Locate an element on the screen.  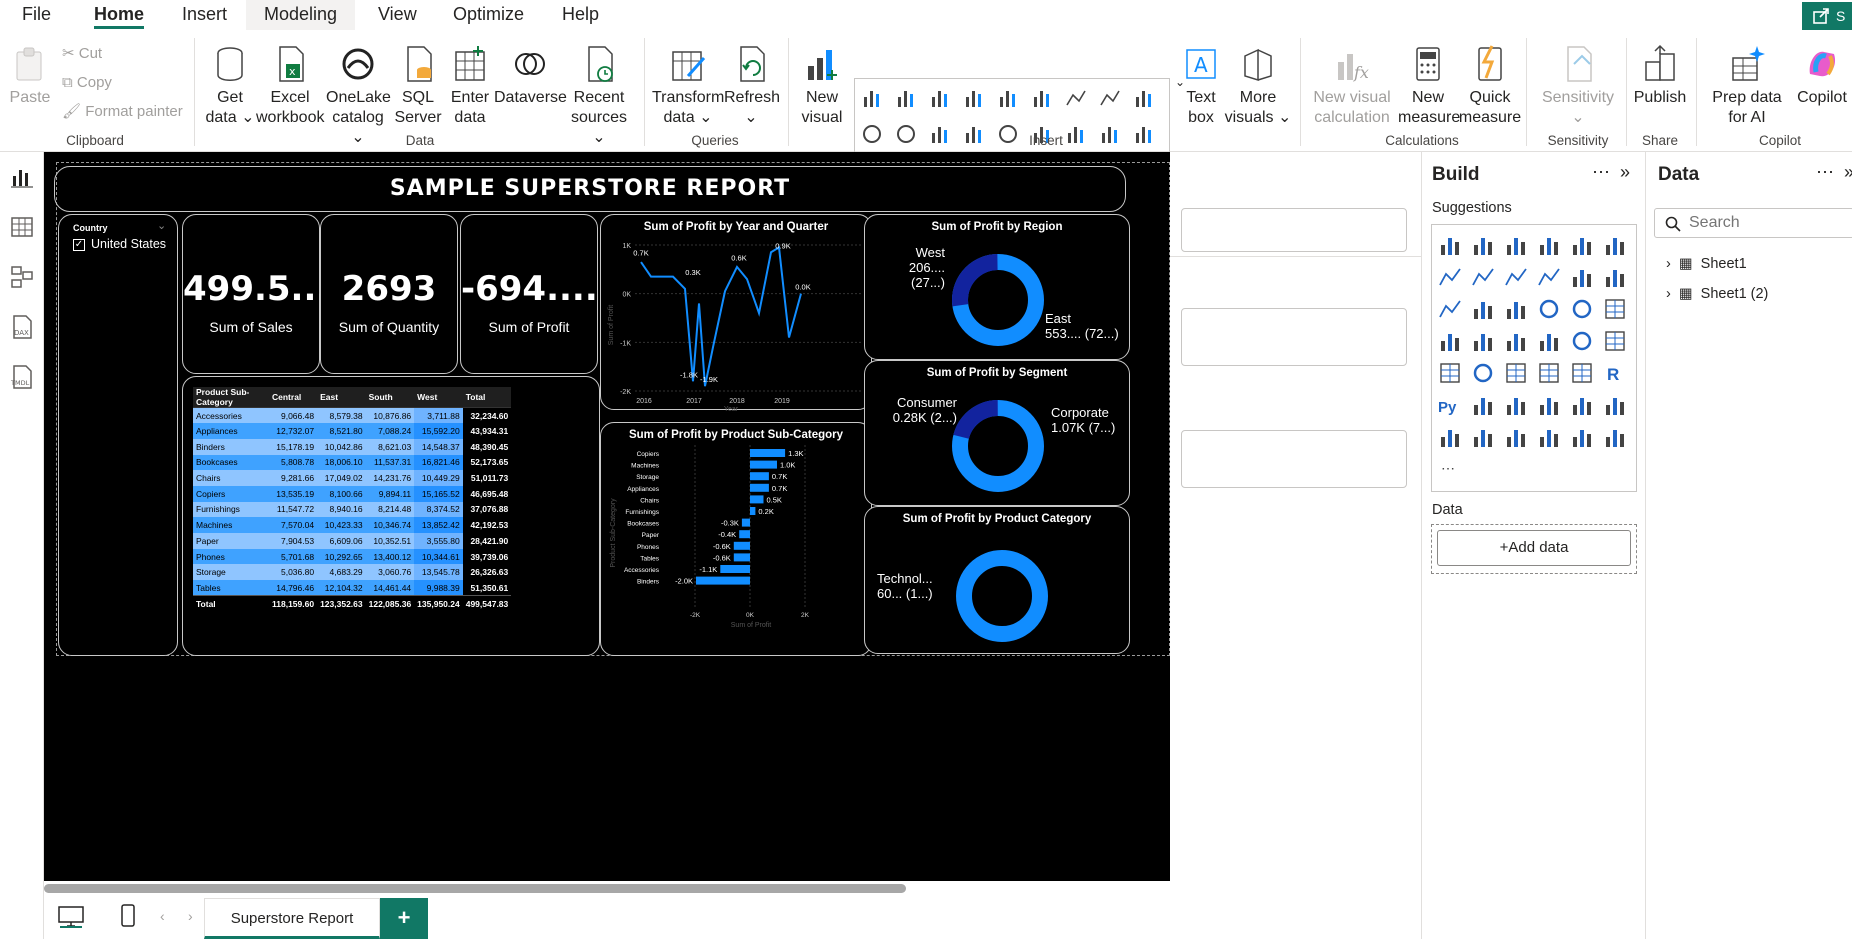
matrix-chart-icon is located at coordinates (1144, 134).